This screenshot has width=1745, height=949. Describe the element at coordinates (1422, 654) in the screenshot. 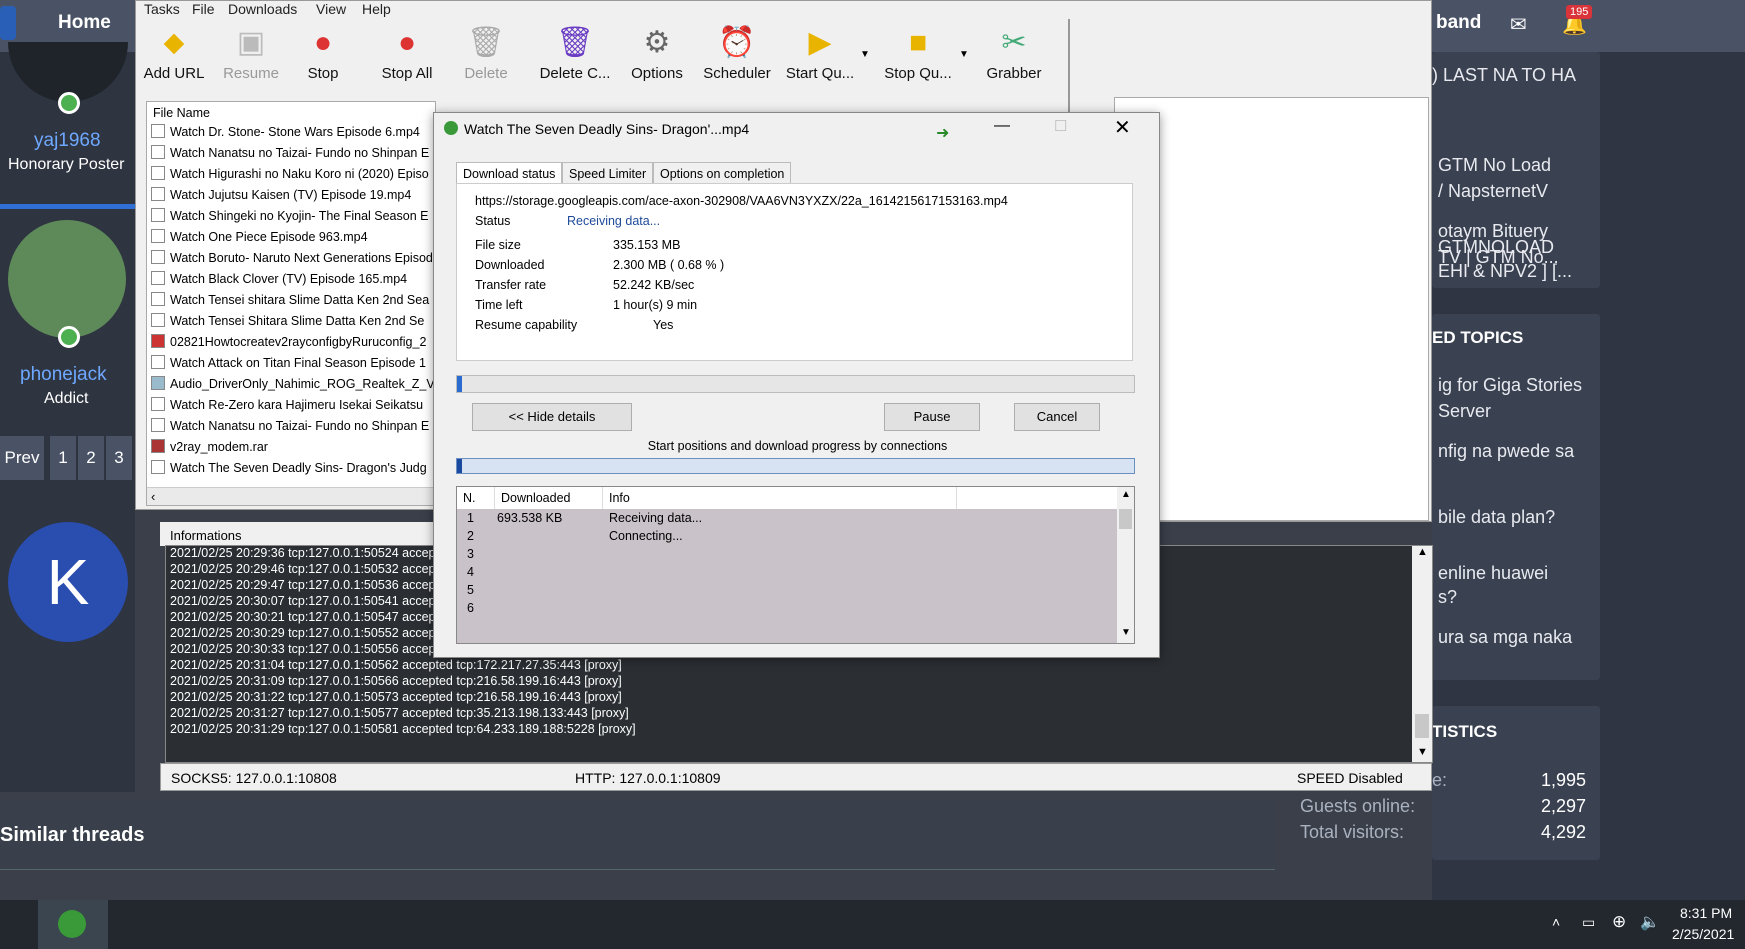

I see `log-scrollbar: ▲ ▼` at that location.